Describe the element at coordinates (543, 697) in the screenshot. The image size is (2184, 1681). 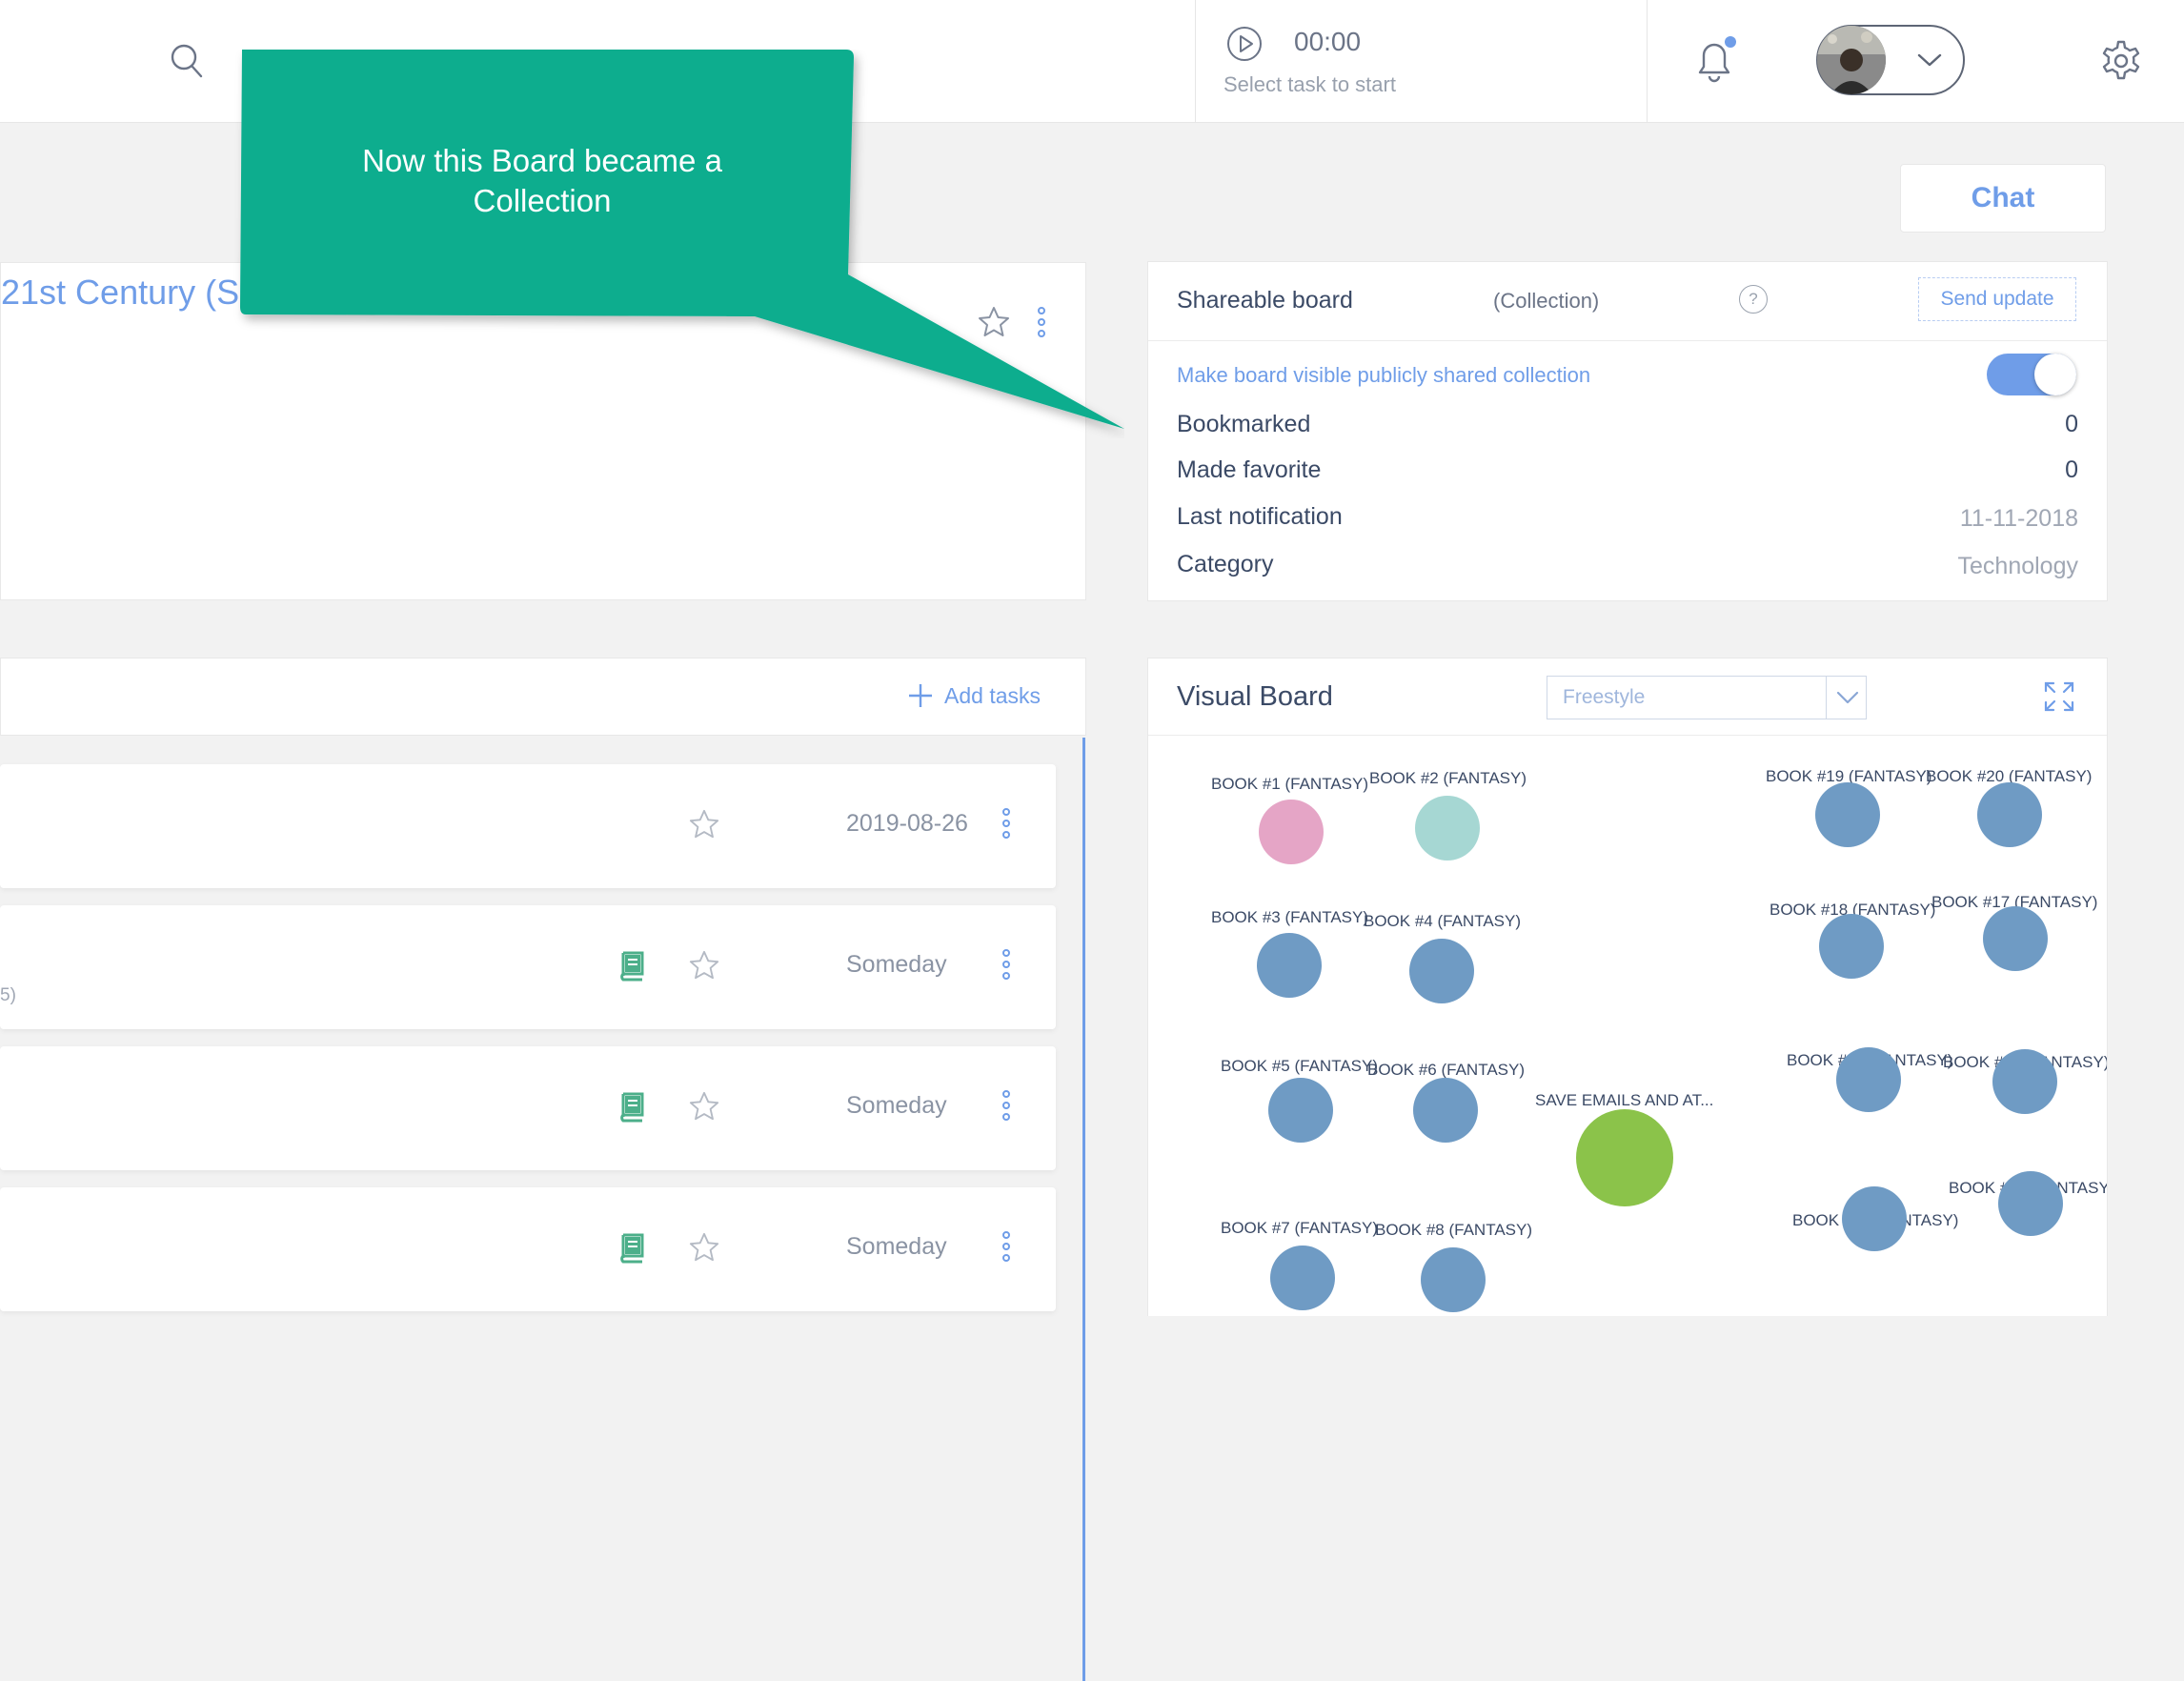
I see `tasks-header: Add tasks` at that location.